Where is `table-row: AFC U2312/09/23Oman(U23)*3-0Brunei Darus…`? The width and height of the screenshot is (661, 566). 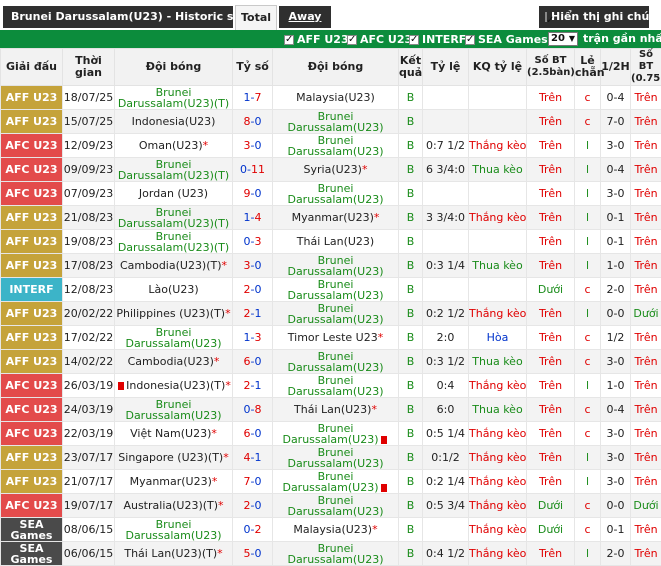 table-row: AFC U2312/09/23Oman(U23)*3-0Brunei Darus… is located at coordinates (331, 146).